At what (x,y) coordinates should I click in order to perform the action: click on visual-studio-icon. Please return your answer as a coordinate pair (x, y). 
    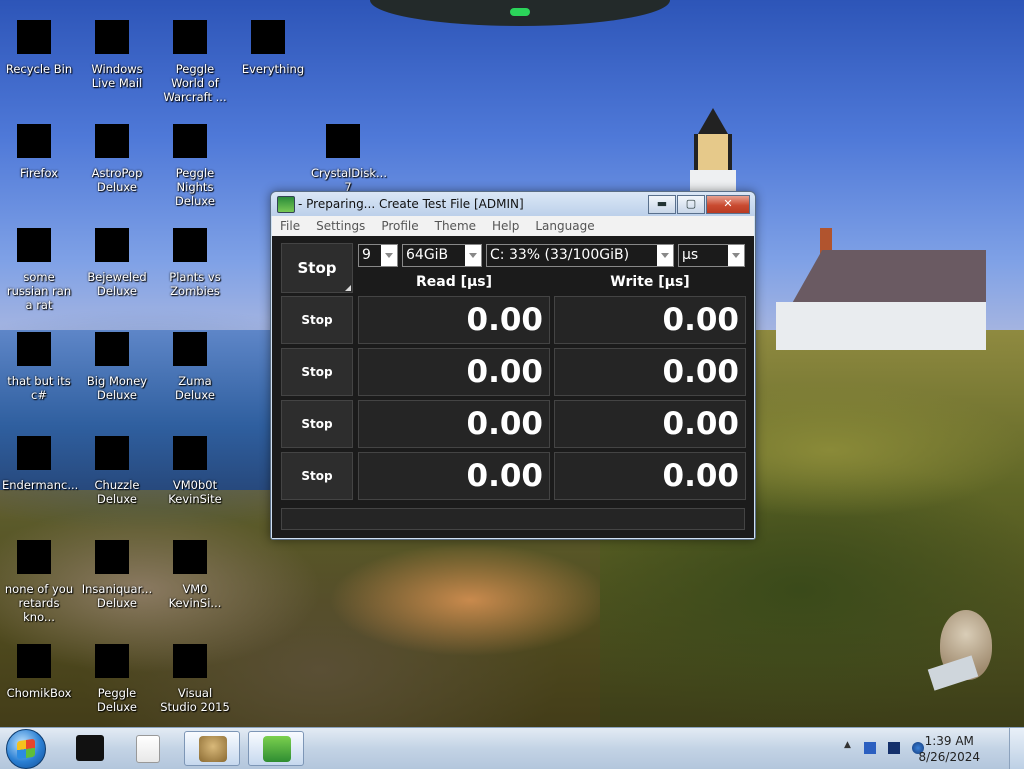
    Looking at the image, I should click on (195, 654).